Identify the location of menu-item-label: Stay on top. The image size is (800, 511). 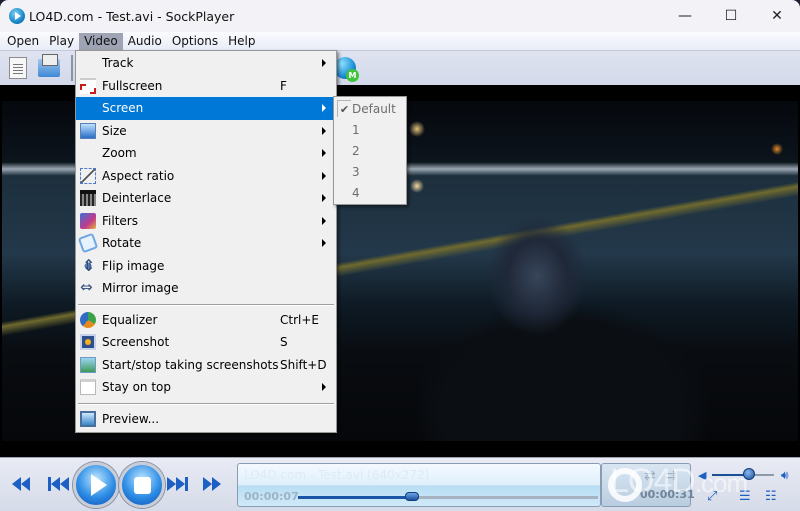
(137, 387).